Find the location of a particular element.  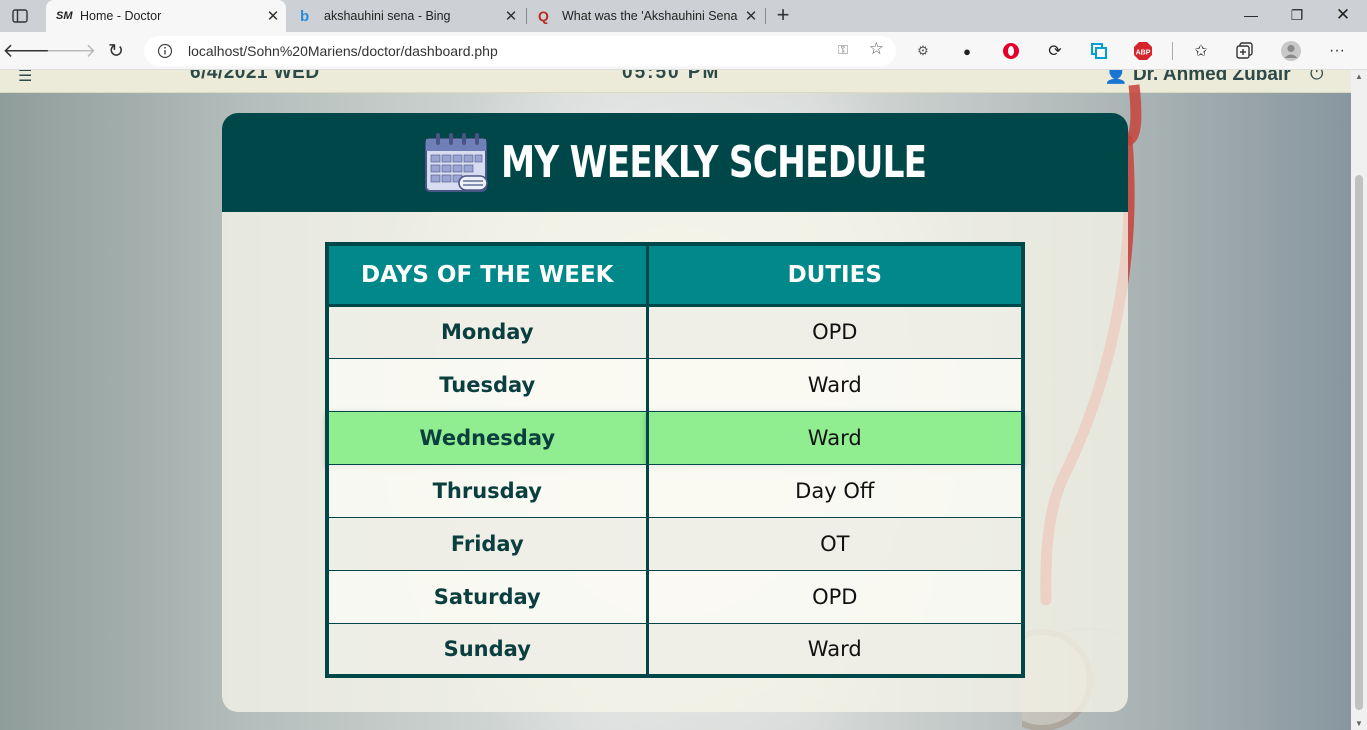

table-row: Saturday OPD is located at coordinates (675, 597).